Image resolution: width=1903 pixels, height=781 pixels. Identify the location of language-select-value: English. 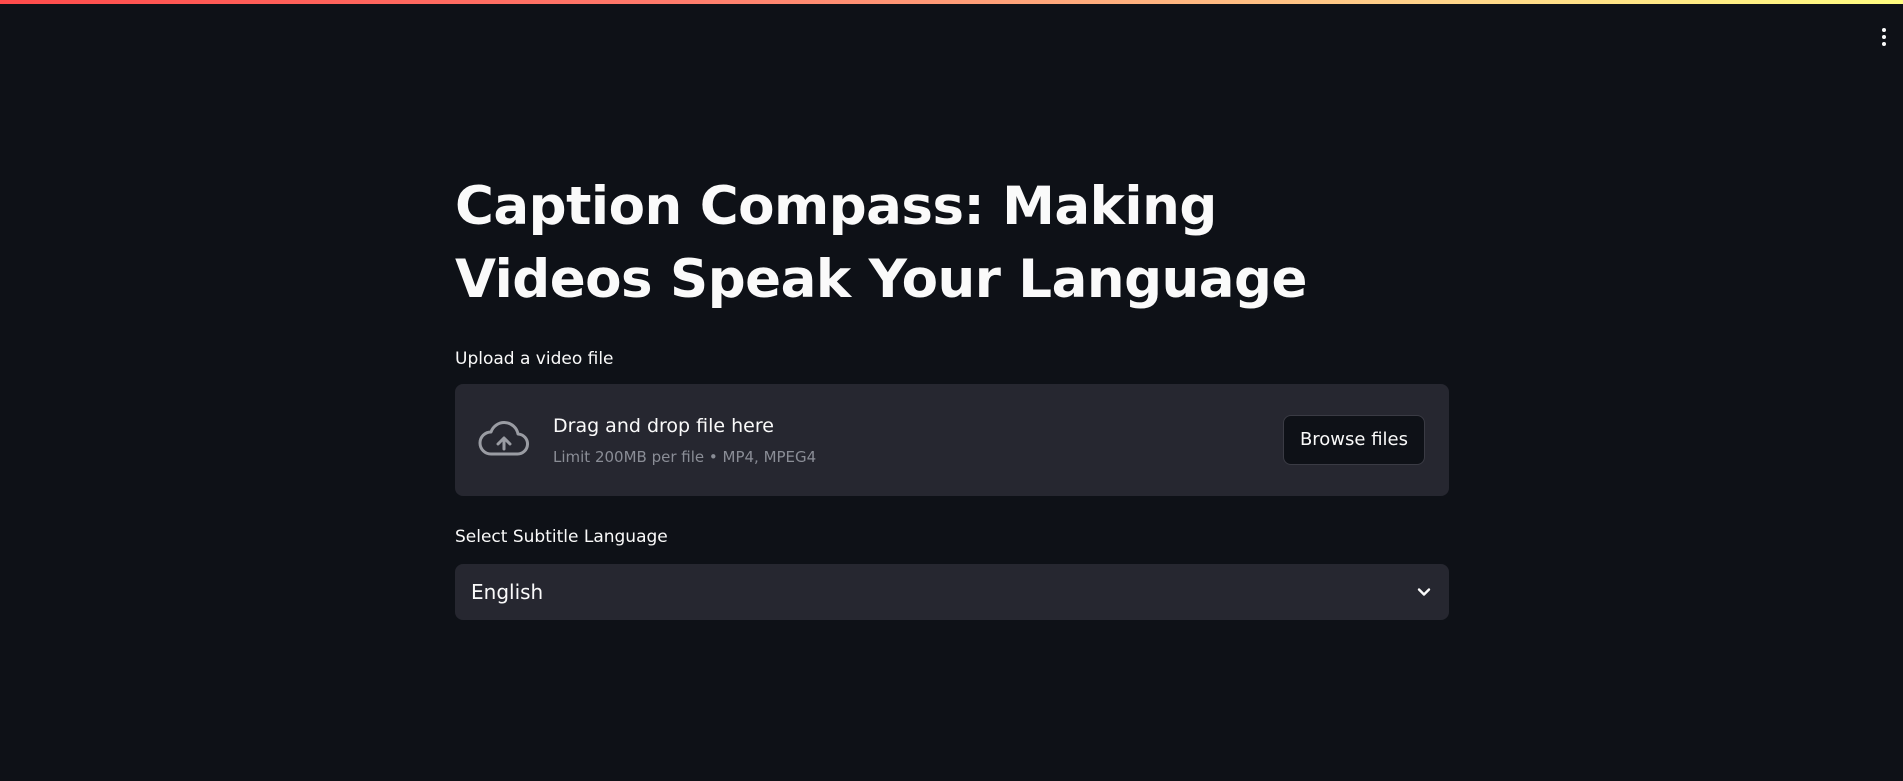
(507, 592).